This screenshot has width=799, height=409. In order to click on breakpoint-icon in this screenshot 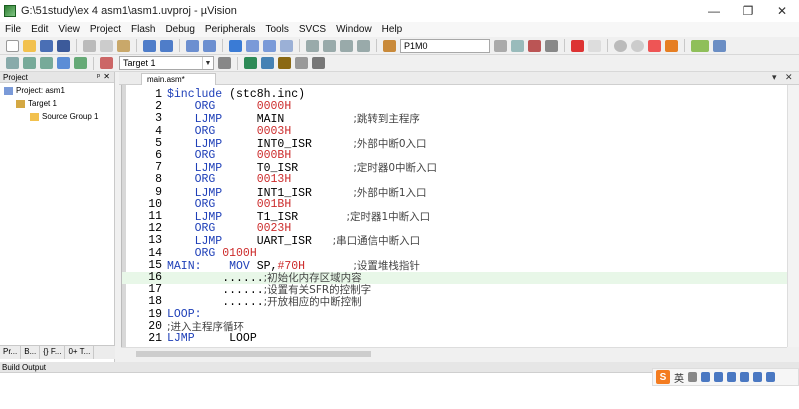, I will do `click(620, 45)`.